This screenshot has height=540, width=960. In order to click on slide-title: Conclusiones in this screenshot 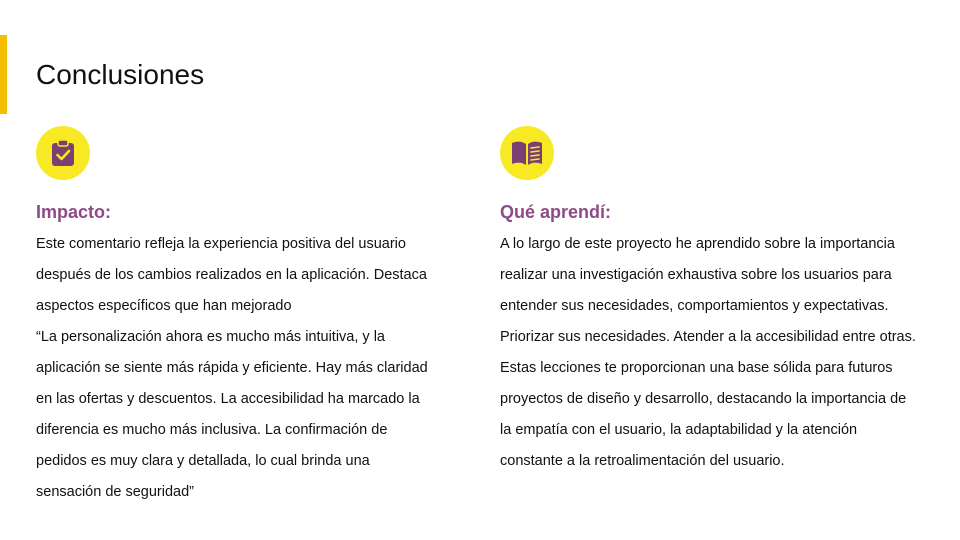, I will do `click(120, 74)`.